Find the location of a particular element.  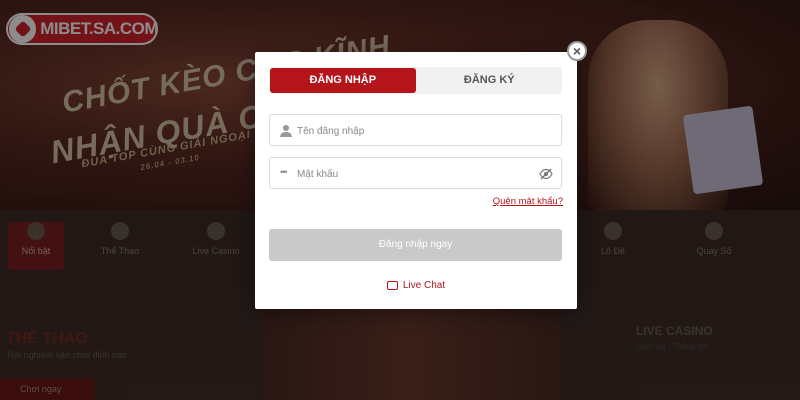

username-input is located at coordinates (417, 131).